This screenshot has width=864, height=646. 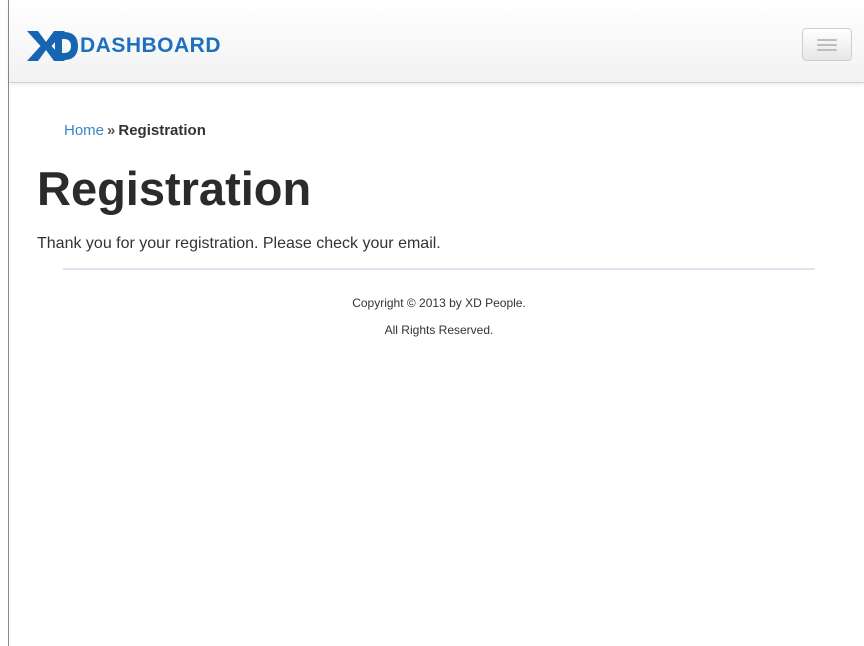 I want to click on content-divider, so click(x=439, y=269).